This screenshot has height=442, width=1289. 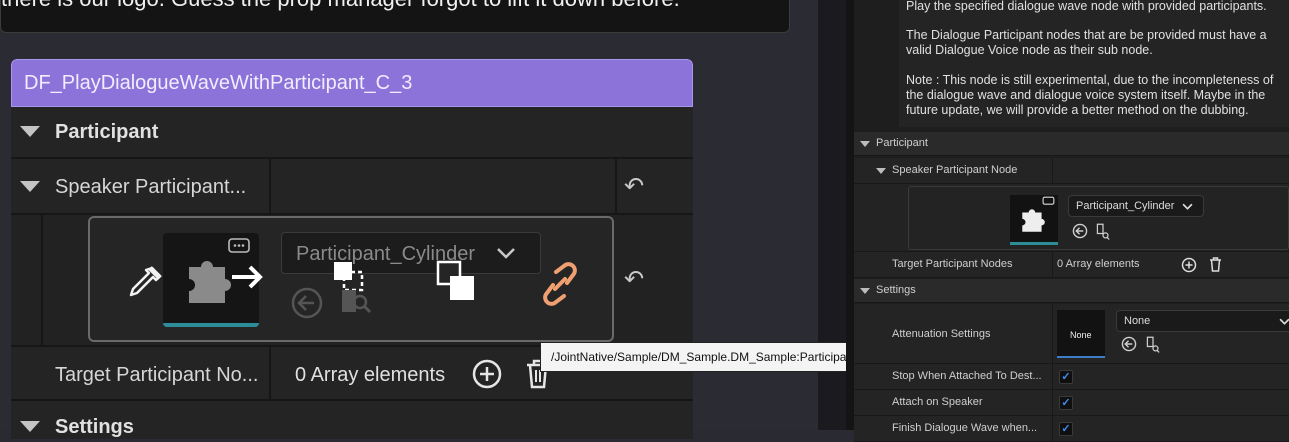 I want to click on target-participant-label: Target Participant Nodes, so click(x=952, y=264).